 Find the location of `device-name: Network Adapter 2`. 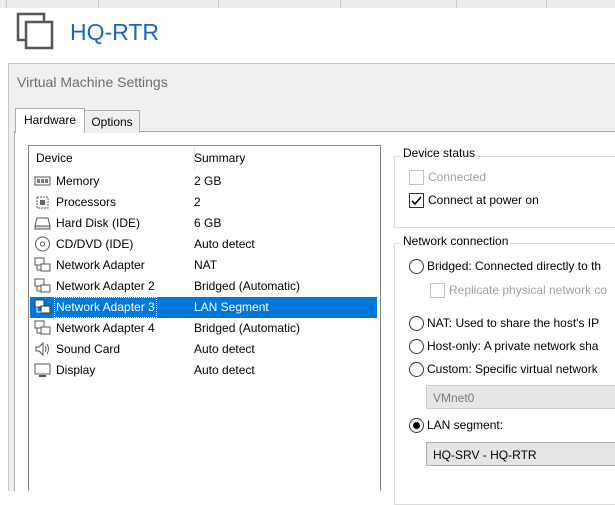

device-name: Network Adapter 2 is located at coordinates (105, 286).